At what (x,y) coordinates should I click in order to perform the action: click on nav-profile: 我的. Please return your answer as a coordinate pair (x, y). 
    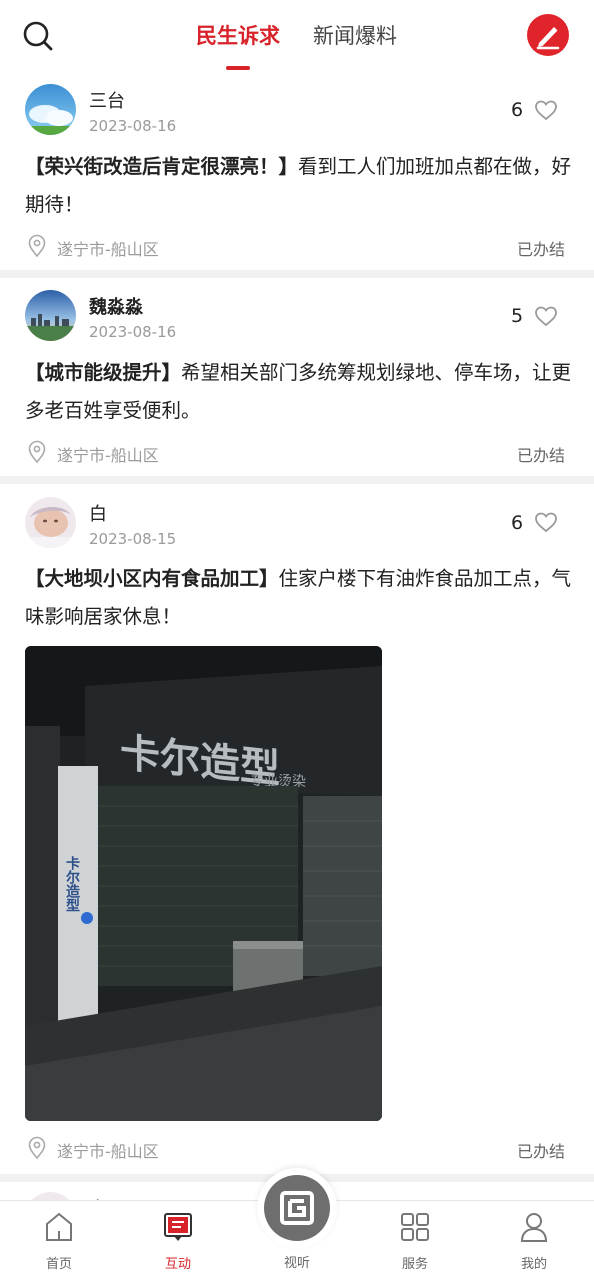
    Looking at the image, I should click on (534, 1240).